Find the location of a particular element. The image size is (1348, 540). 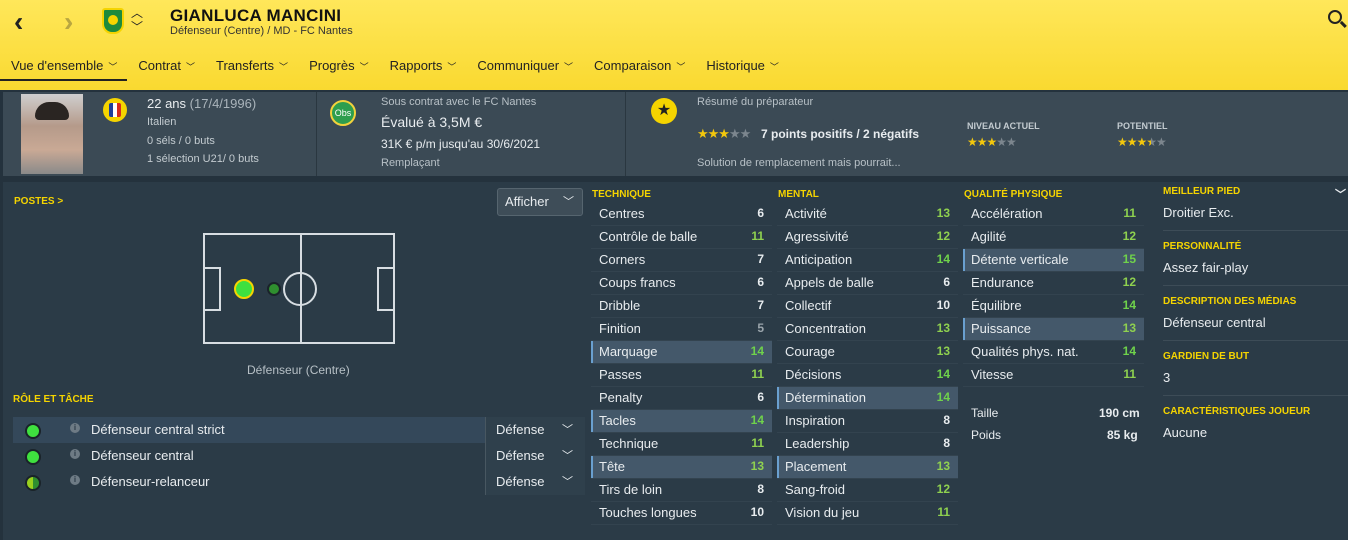

role-name: Défenseur central is located at coordinates (142, 455).